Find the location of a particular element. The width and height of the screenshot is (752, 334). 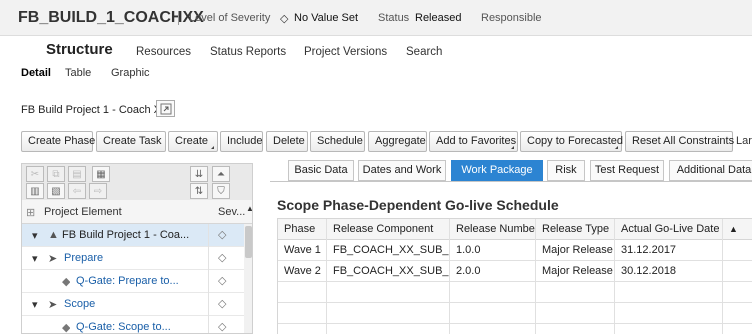

tree-settings-icon: ⊞ is located at coordinates (30, 212).